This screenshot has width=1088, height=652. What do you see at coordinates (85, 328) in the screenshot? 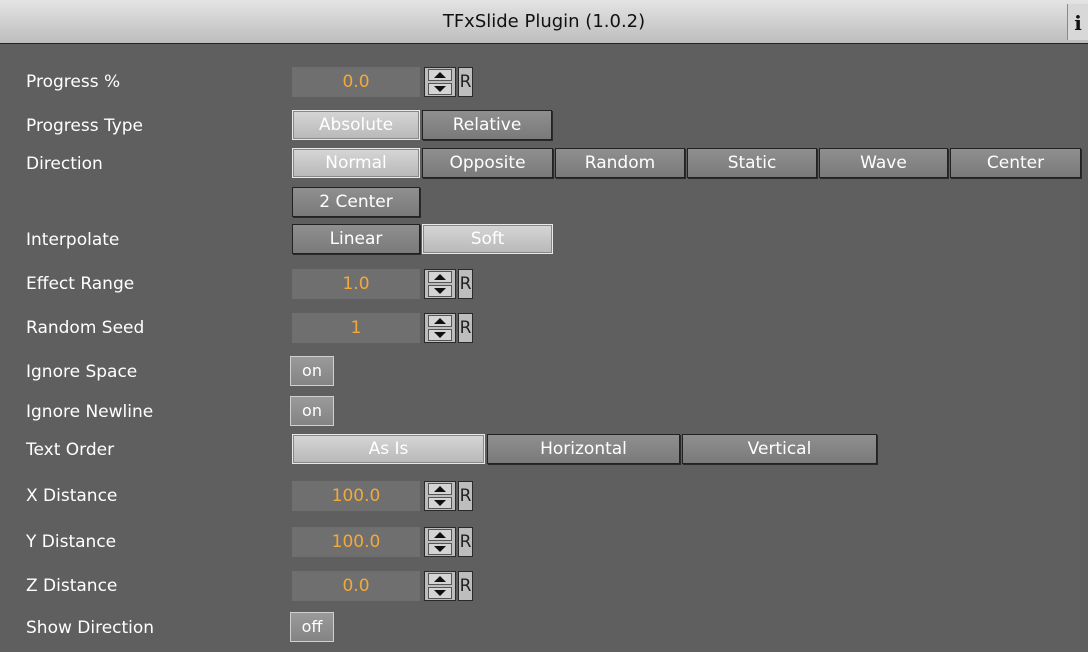
I see `random-seed-label: Random Seed` at bounding box center [85, 328].